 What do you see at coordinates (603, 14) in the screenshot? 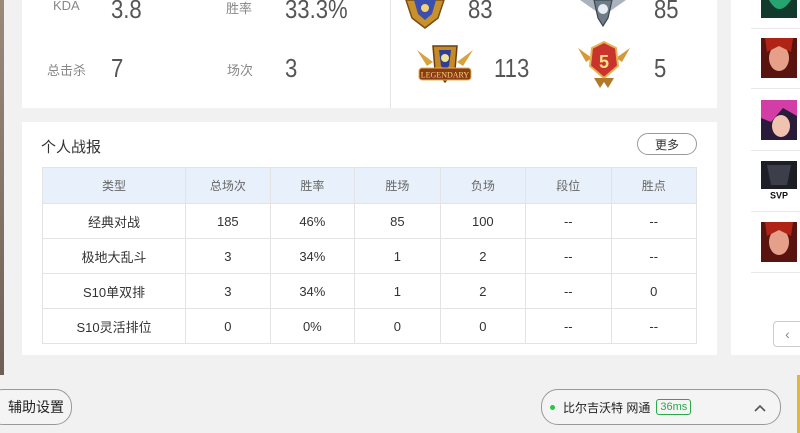
I see `silver-rank-icon` at bounding box center [603, 14].